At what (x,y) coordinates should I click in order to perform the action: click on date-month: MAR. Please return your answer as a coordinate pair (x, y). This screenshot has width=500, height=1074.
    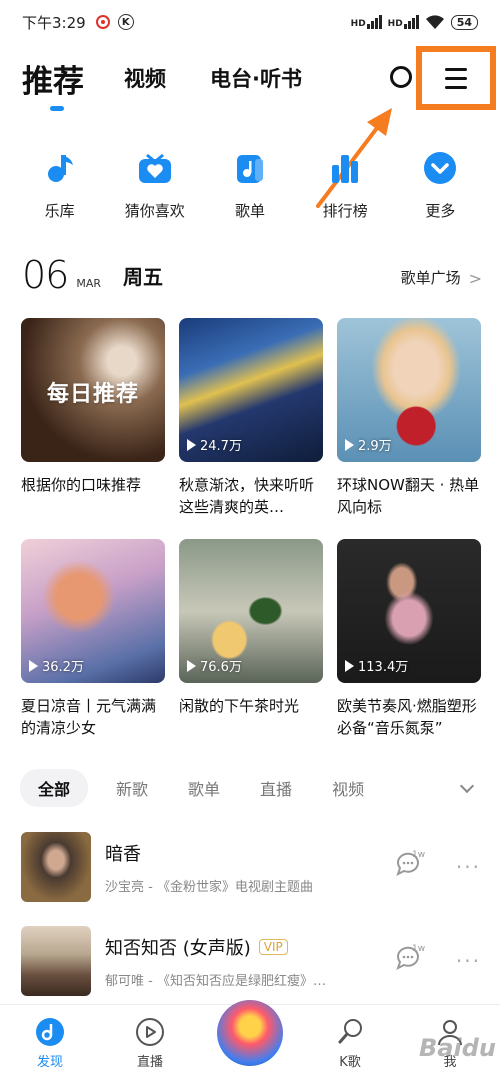
    Looking at the image, I should click on (89, 283).